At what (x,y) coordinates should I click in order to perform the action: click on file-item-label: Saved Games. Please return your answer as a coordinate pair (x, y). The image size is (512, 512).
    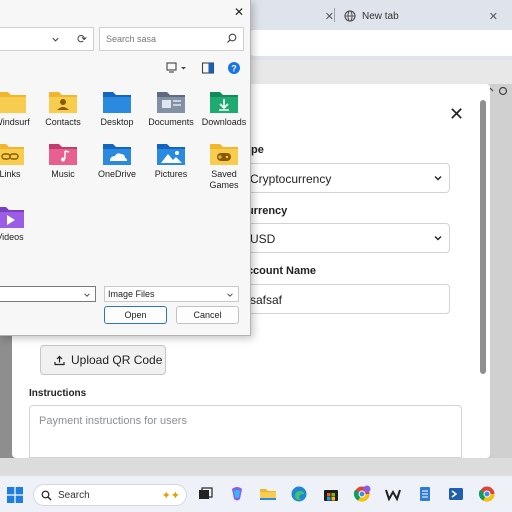
    Looking at the image, I should click on (224, 179).